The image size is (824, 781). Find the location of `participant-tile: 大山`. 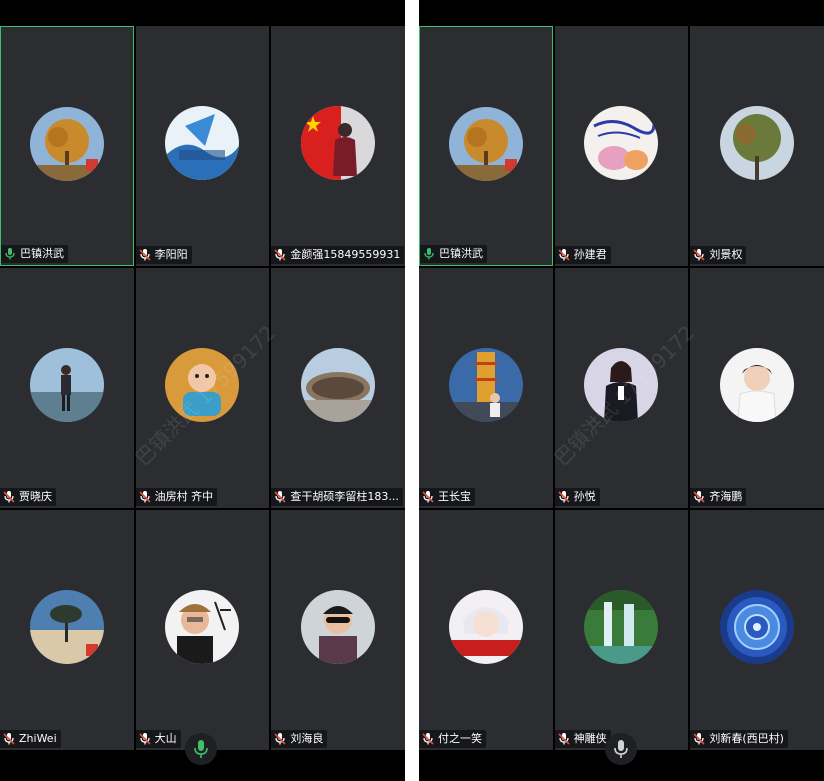

participant-tile: 大山 is located at coordinates (202, 630).